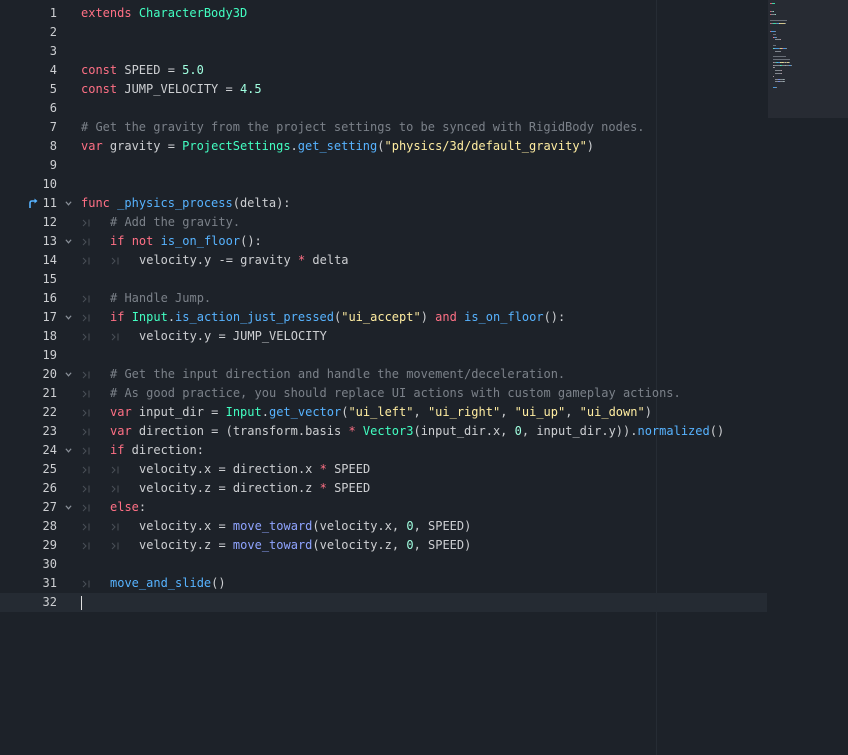 This screenshot has width=848, height=755. What do you see at coordinates (383, 203) in the screenshot?
I see `code-line: 11 func _physics_process(delta):` at bounding box center [383, 203].